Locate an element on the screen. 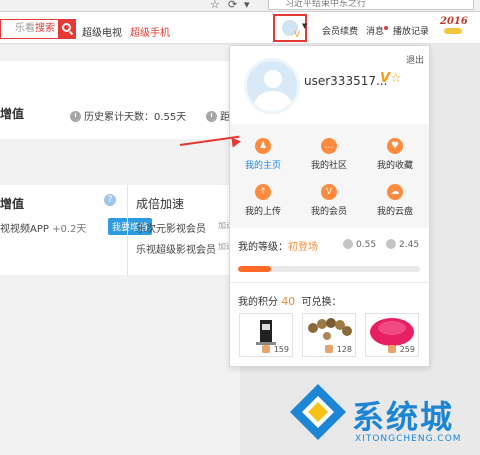 The image size is (480, 455). reward-item-speaker: 259 is located at coordinates (392, 335).